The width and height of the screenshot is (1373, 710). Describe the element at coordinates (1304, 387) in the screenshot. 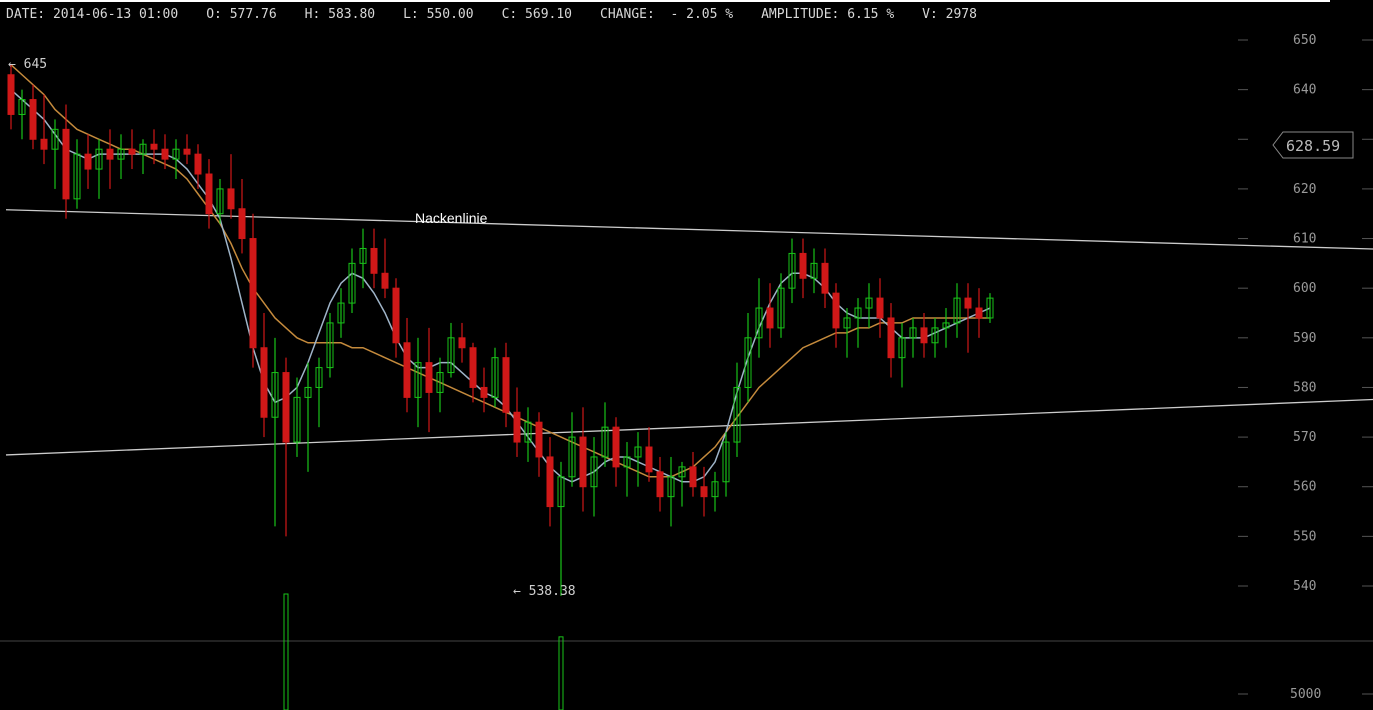

I see `y-tick-label: 580` at that location.